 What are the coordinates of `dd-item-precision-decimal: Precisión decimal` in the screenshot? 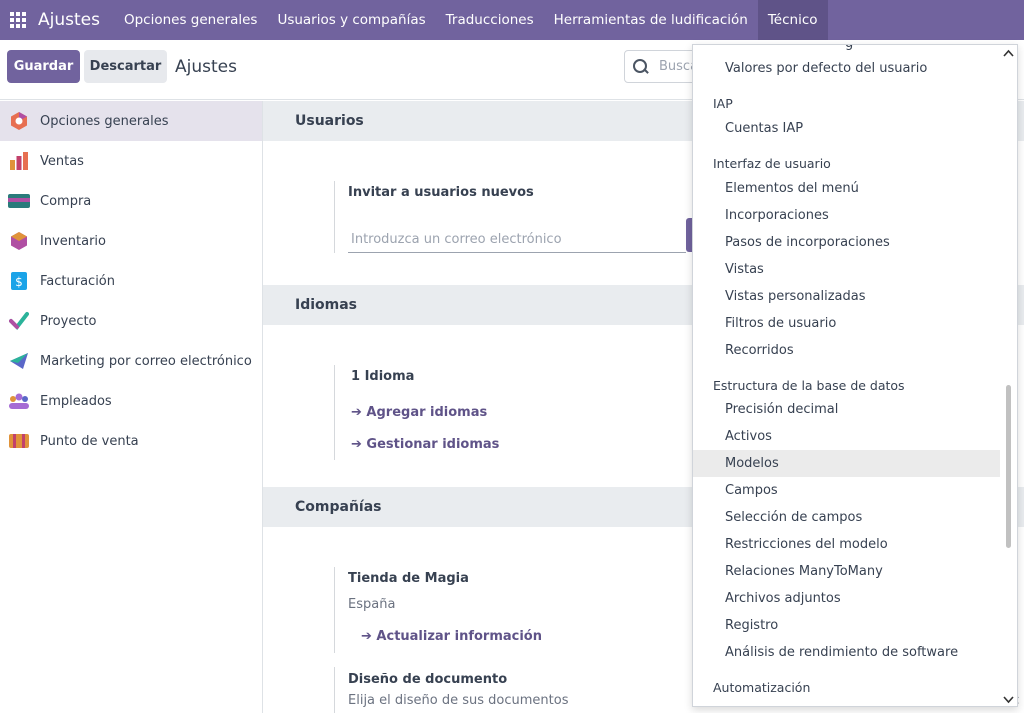 It's located at (847, 409).